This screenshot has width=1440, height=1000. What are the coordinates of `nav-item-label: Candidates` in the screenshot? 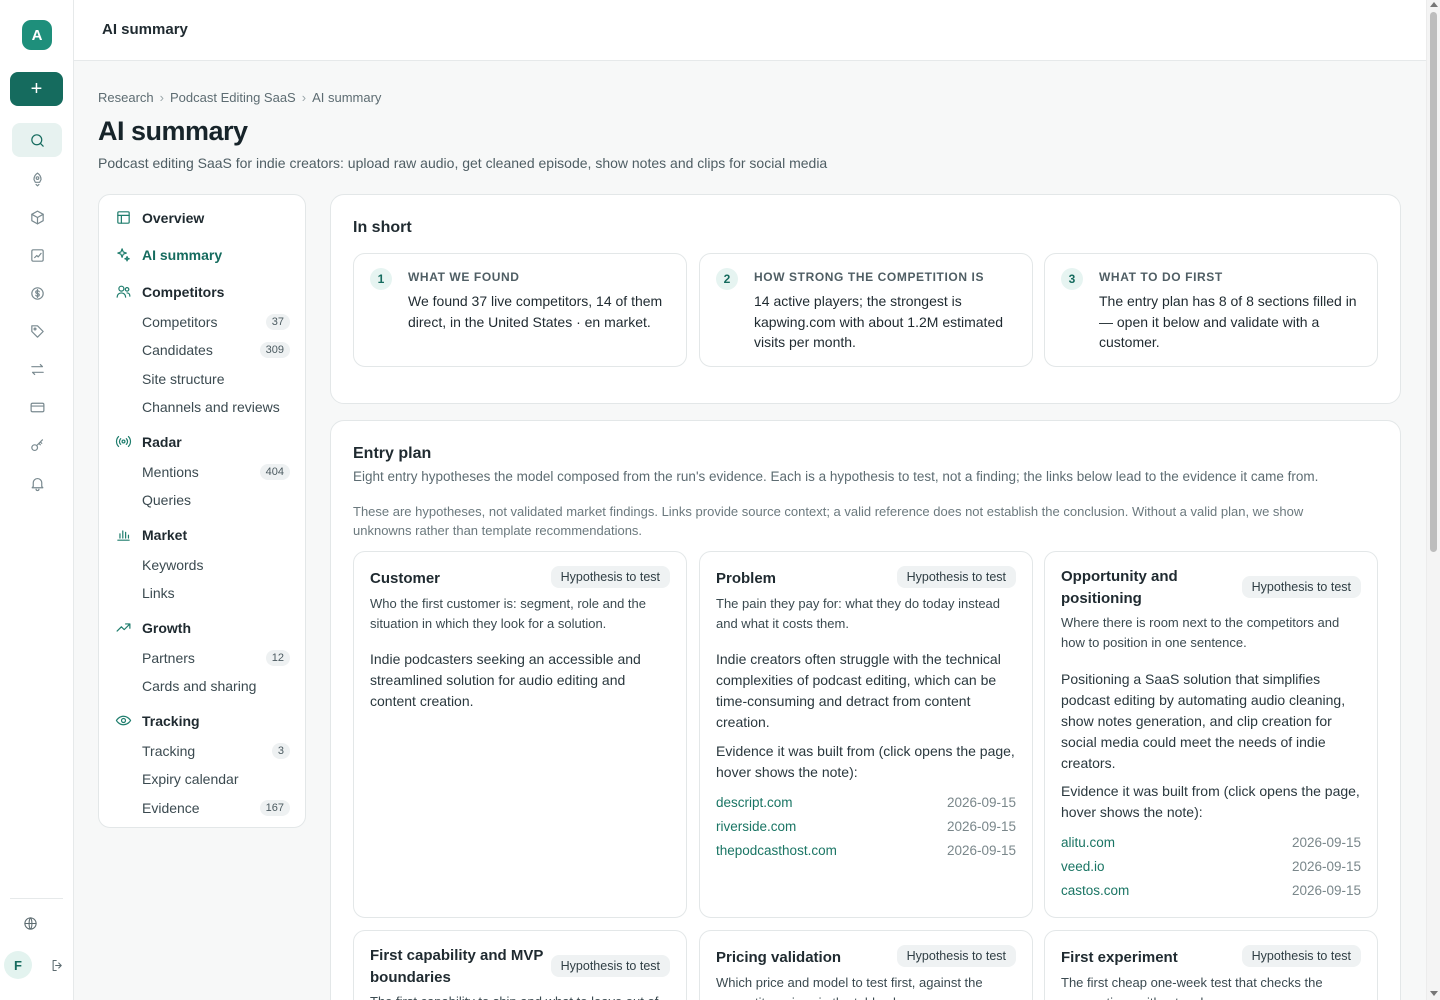 It's located at (177, 350).